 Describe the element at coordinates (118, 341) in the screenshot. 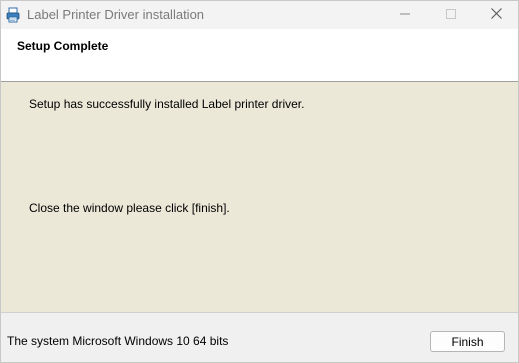

I see `system-info-label: The system Microsoft Windows 10 64 bits` at that location.